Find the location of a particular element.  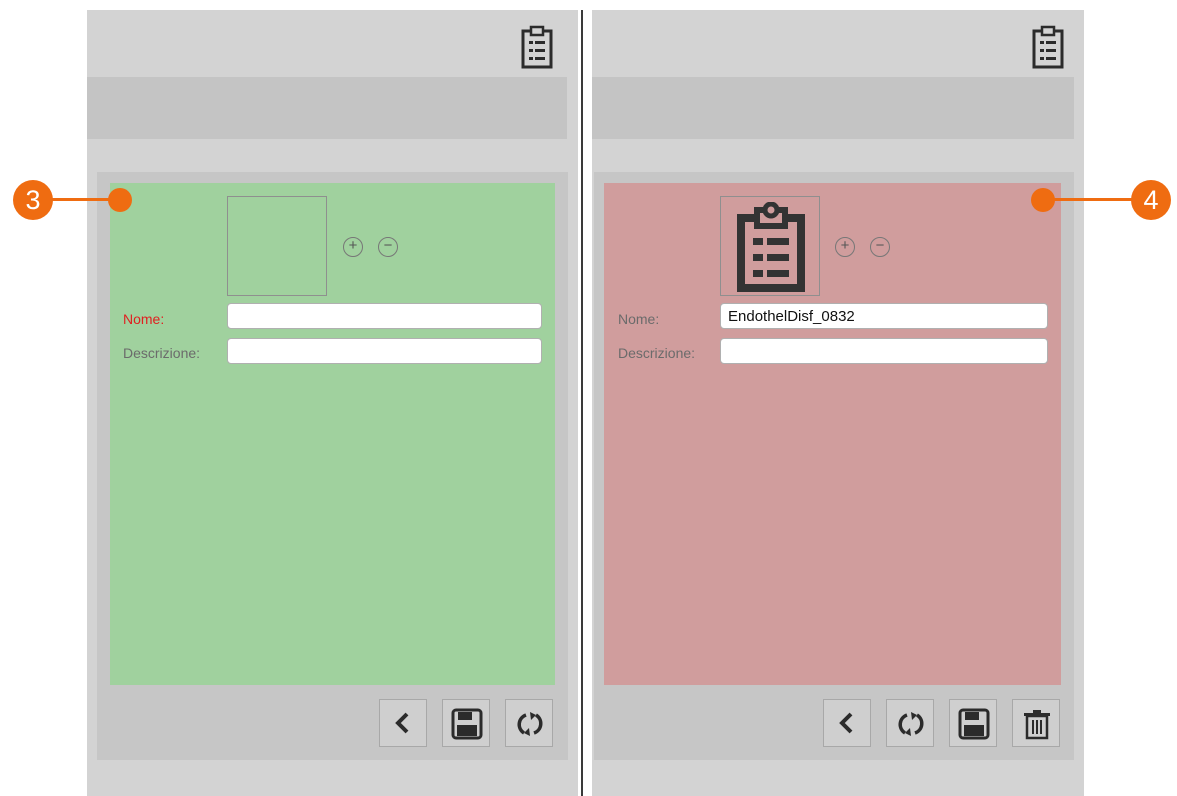

callout-4-dot is located at coordinates (1043, 200).